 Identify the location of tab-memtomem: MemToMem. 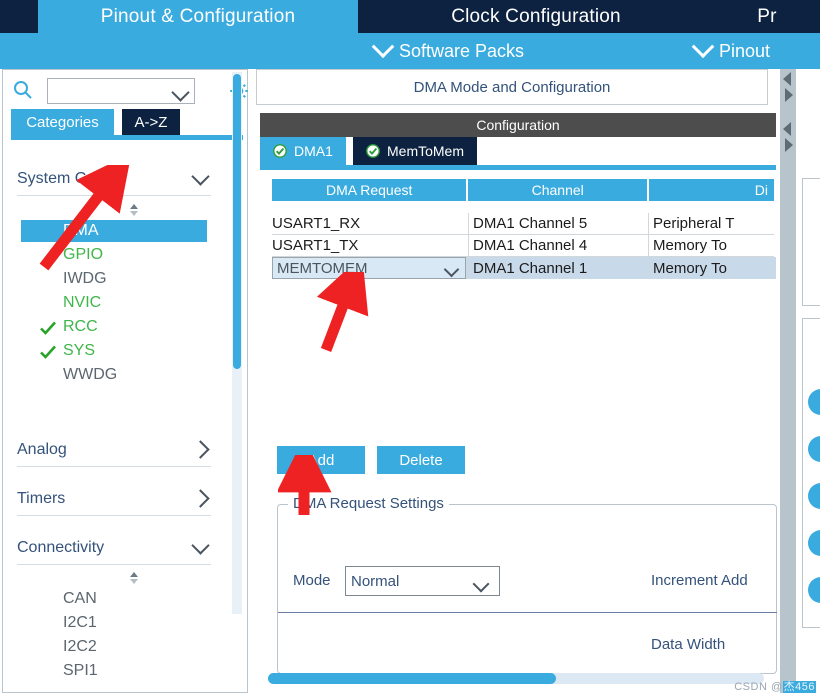
(415, 151).